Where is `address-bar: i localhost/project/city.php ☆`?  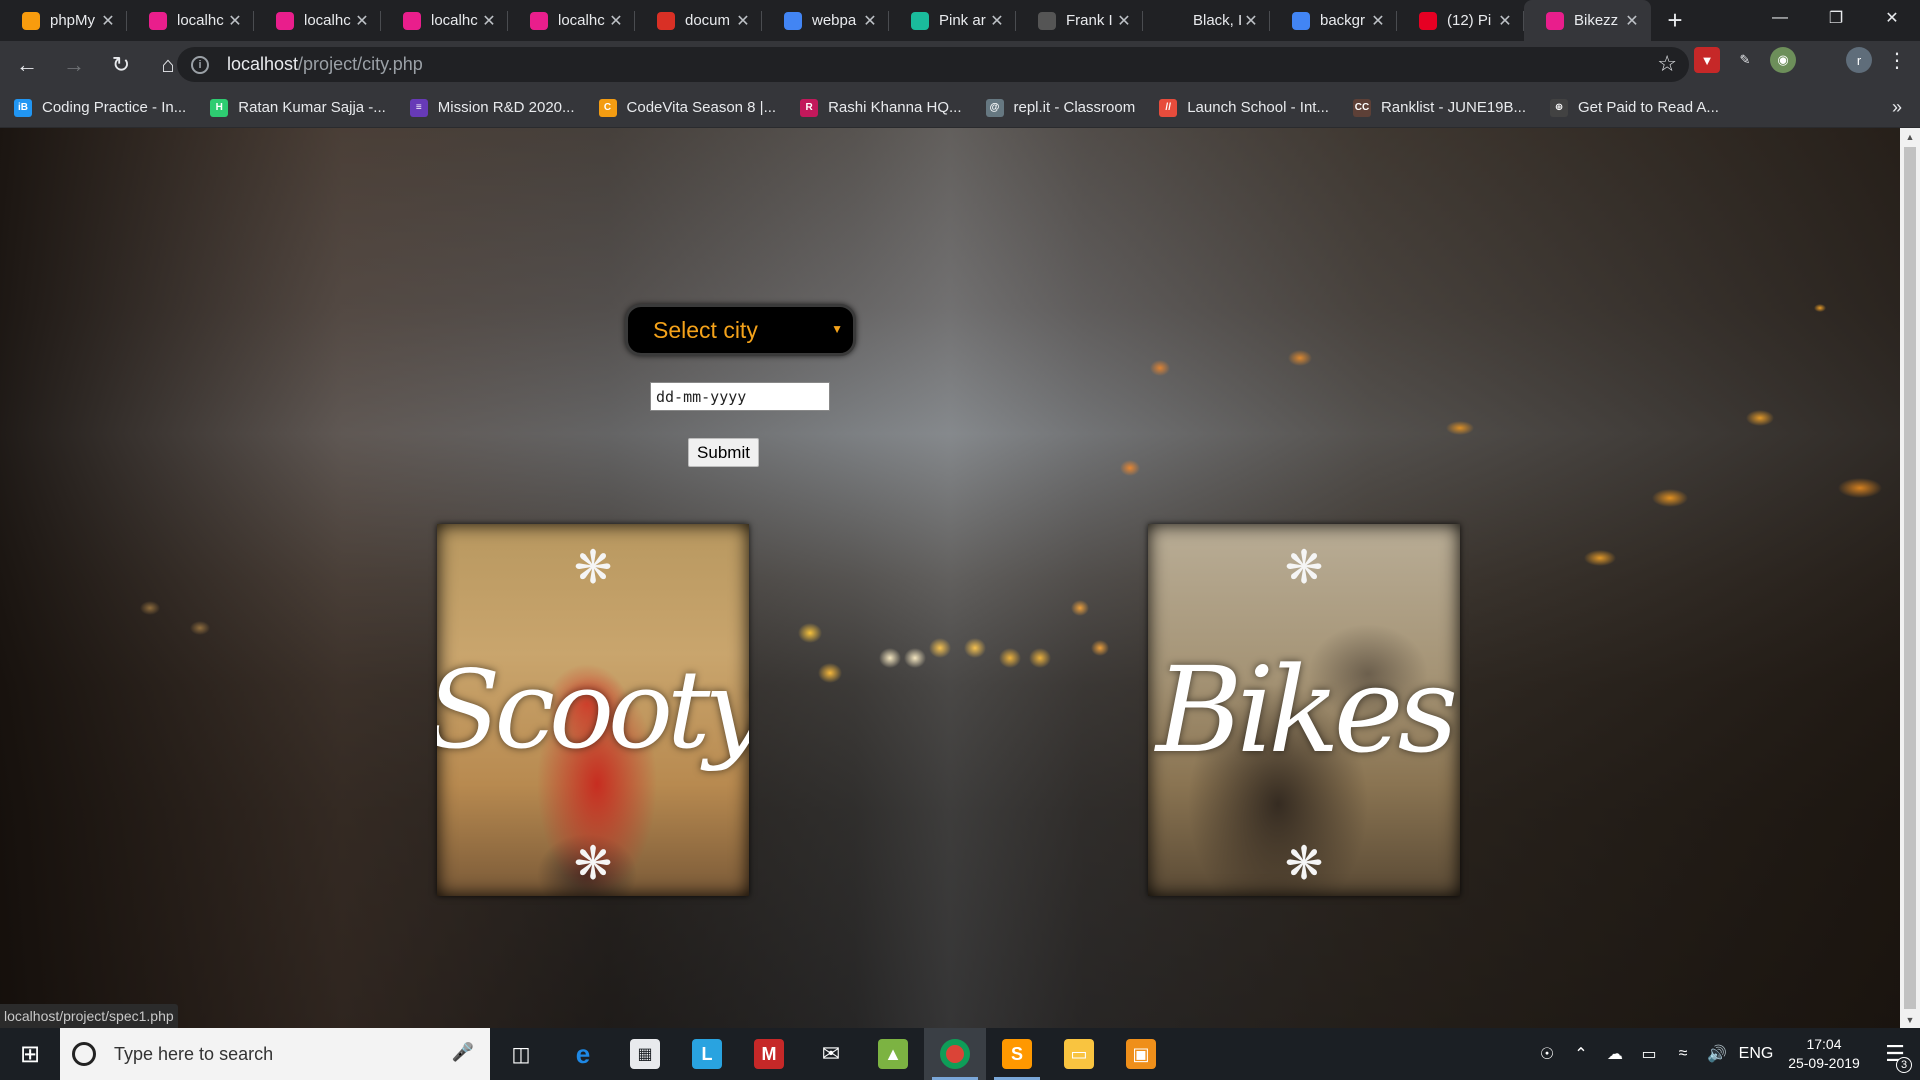
address-bar: i localhost/project/city.php ☆ is located at coordinates (933, 64).